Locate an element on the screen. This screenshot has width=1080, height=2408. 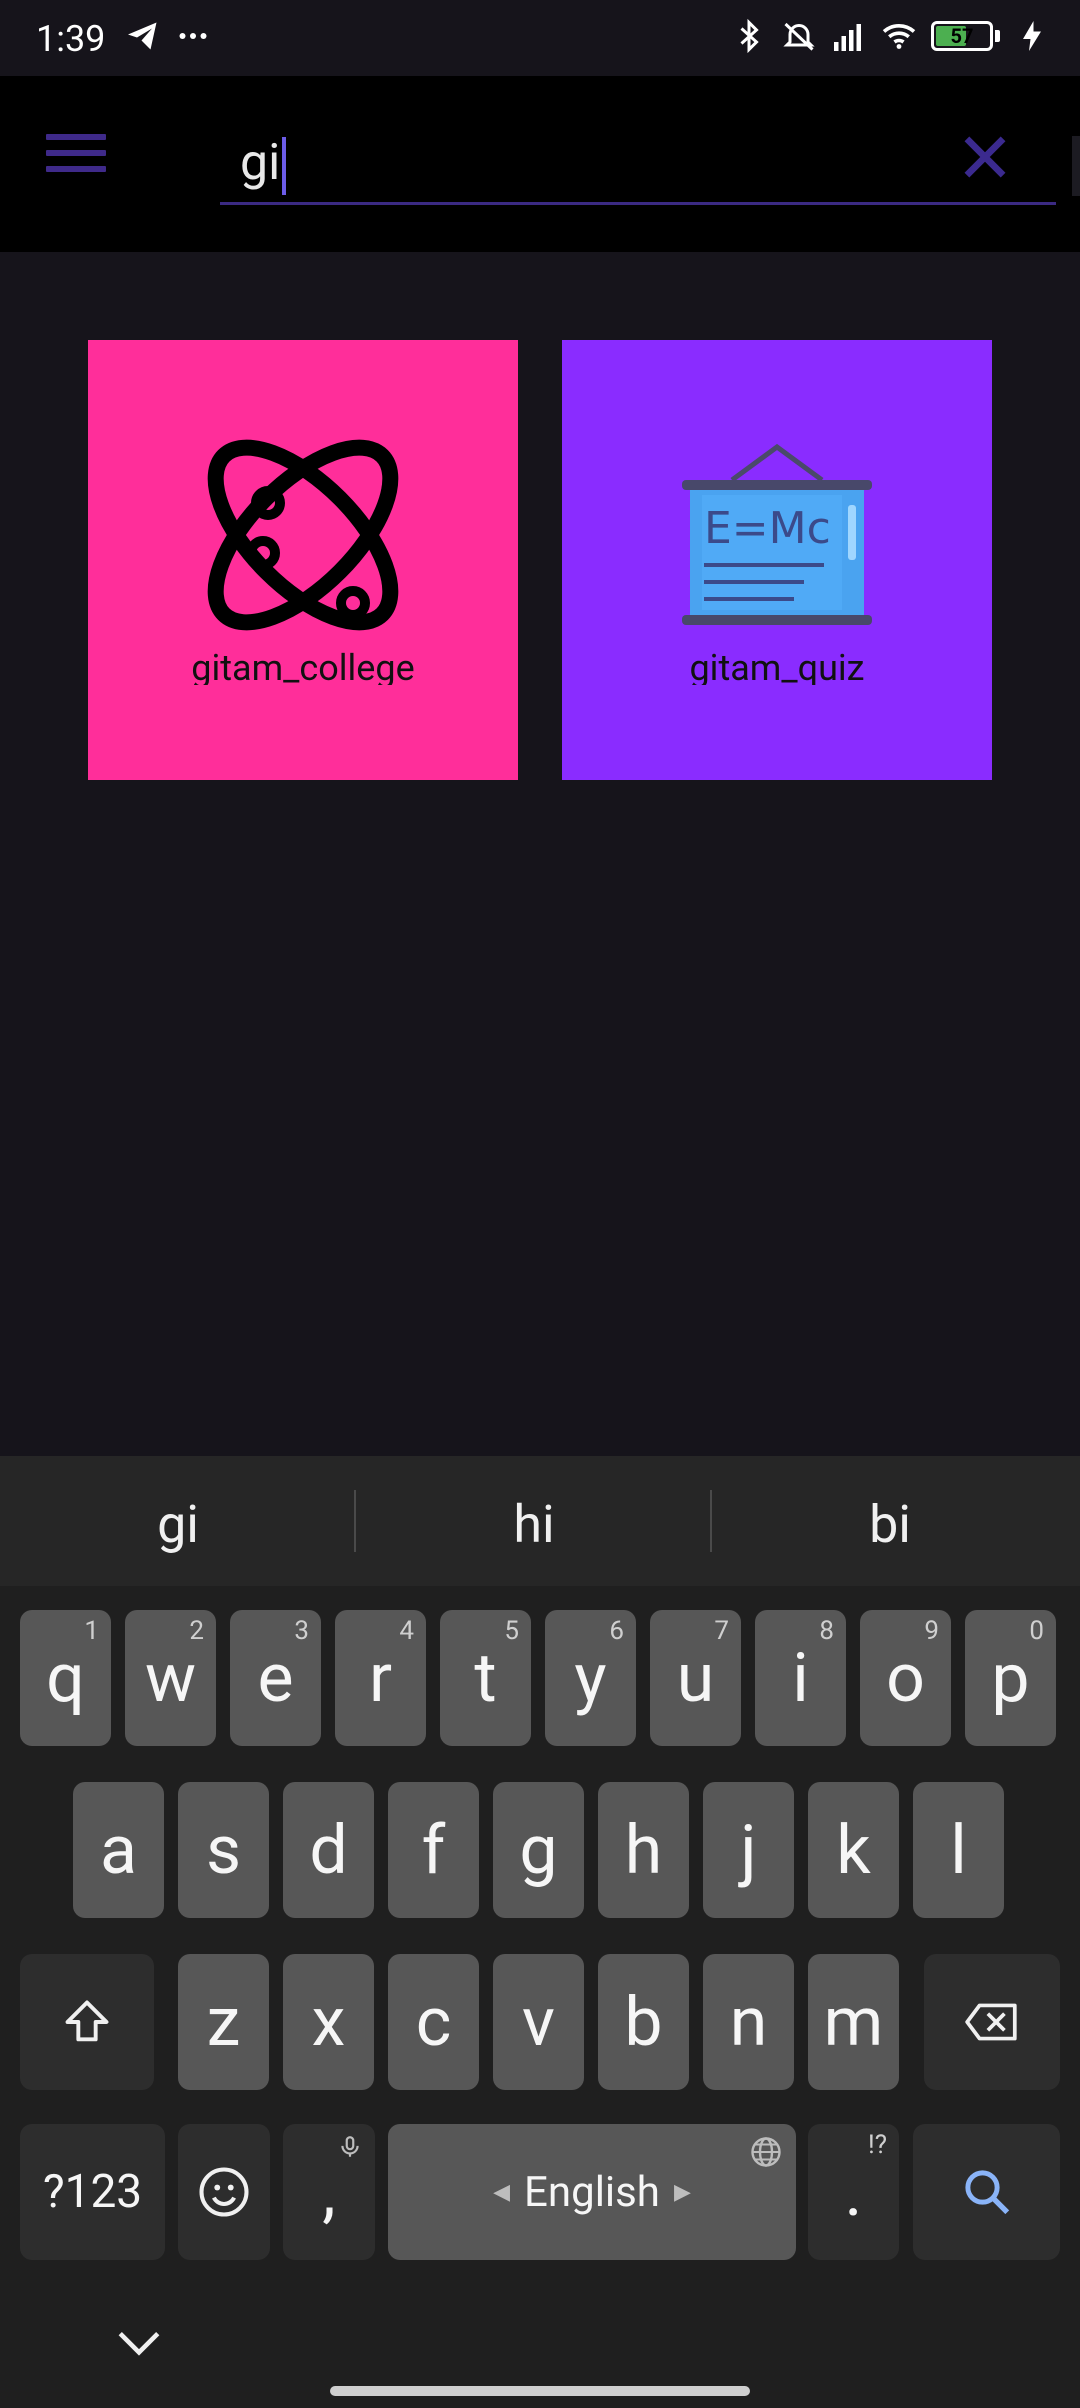
app-bar: gi is located at coordinates (540, 164).